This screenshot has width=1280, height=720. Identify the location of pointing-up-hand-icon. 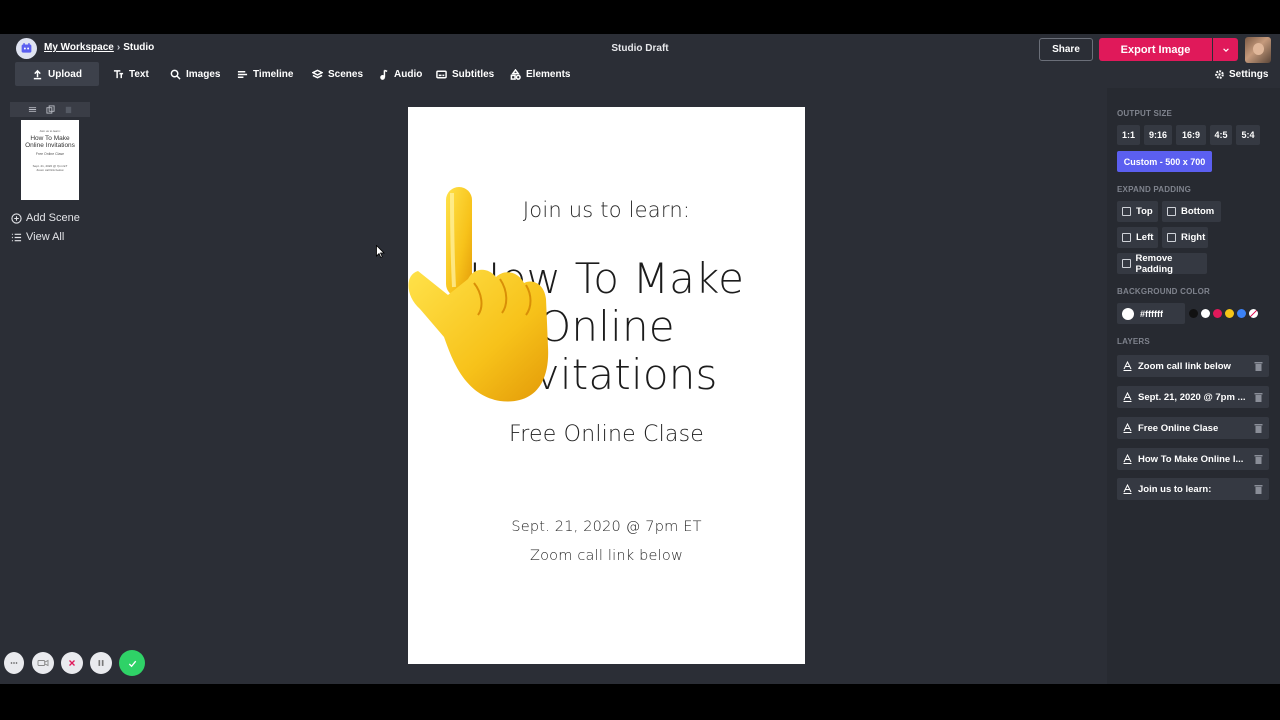
(480, 297).